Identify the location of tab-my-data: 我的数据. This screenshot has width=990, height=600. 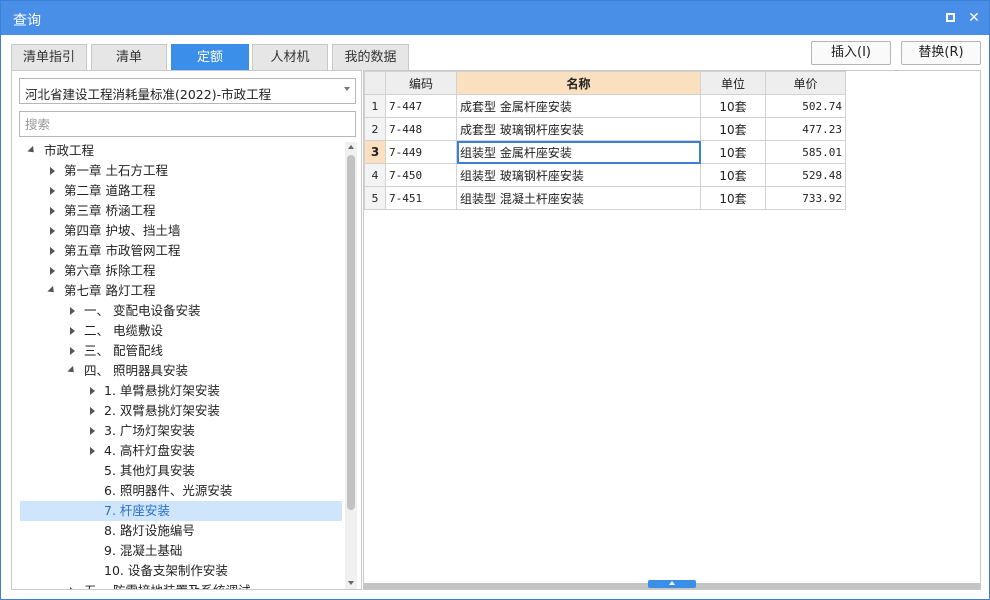
(370, 57).